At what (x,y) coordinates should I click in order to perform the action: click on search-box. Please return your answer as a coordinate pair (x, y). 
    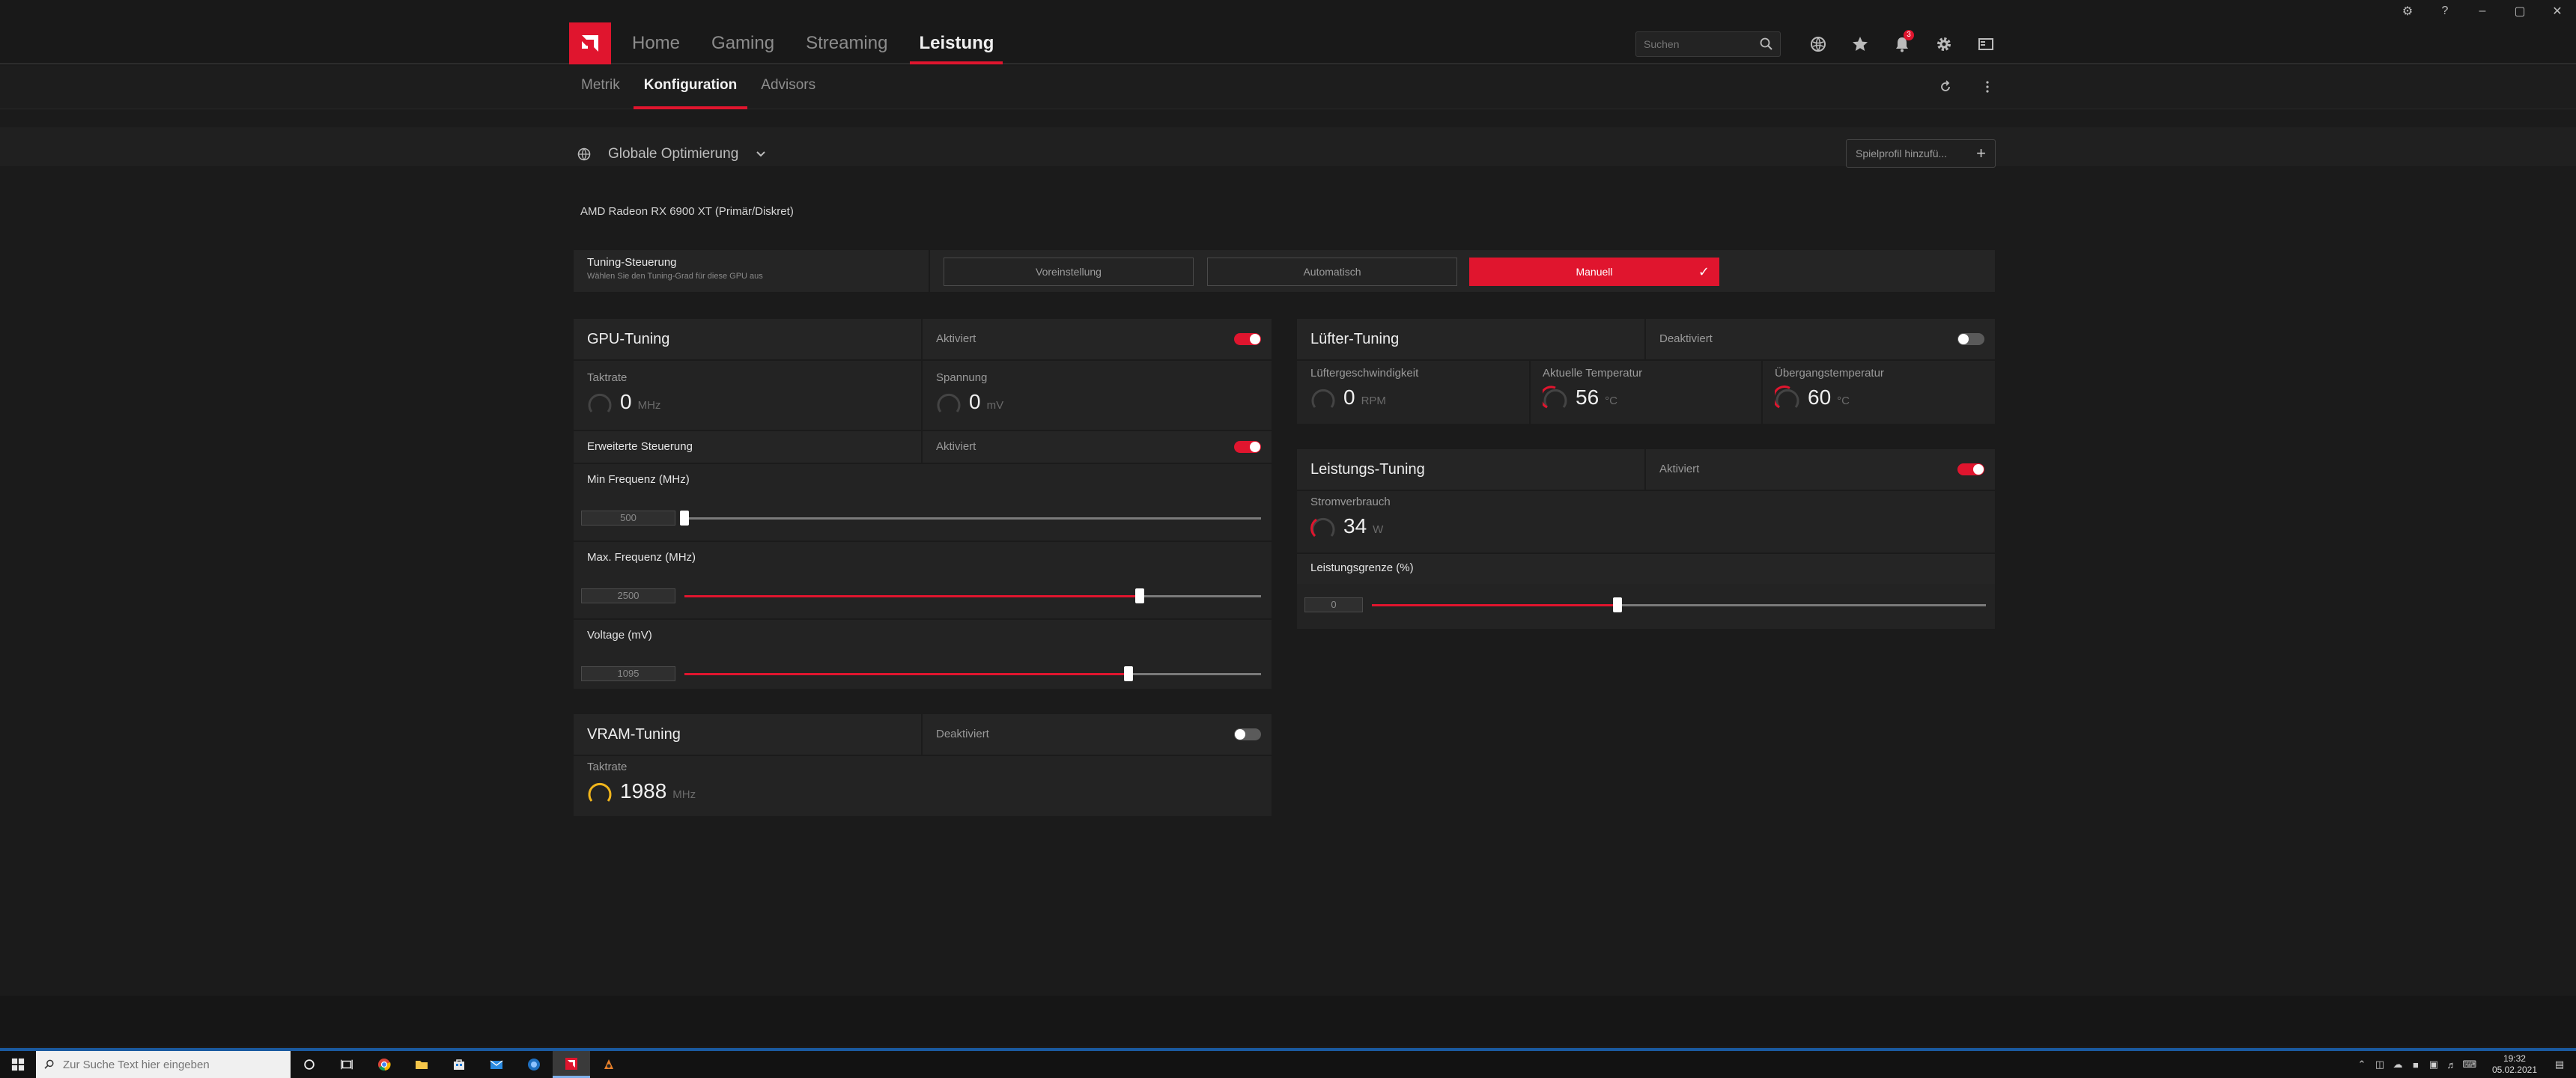
    Looking at the image, I should click on (1708, 44).